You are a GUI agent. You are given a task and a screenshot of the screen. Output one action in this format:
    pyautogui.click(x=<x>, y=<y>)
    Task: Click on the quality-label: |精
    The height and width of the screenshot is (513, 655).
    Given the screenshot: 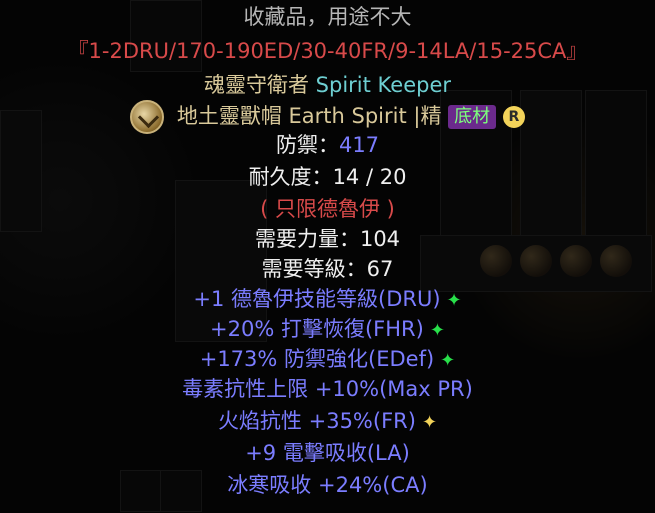 What is the action you would take?
    pyautogui.click(x=427, y=116)
    